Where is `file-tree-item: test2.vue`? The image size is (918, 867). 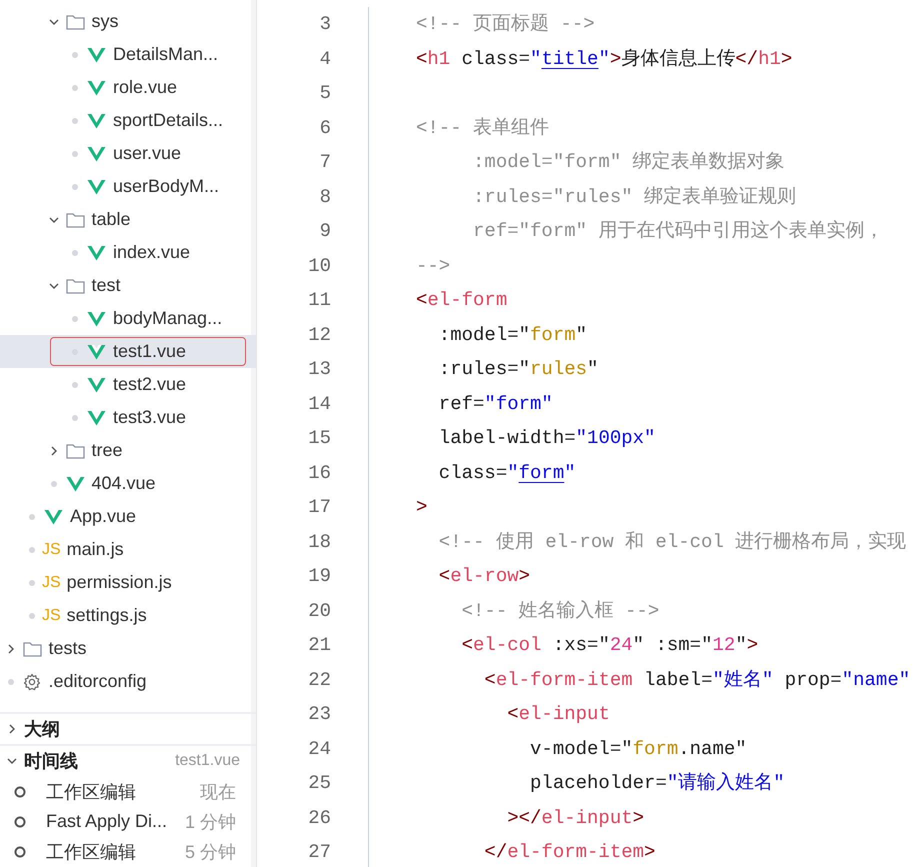
file-tree-item: test2.vue is located at coordinates (128, 384).